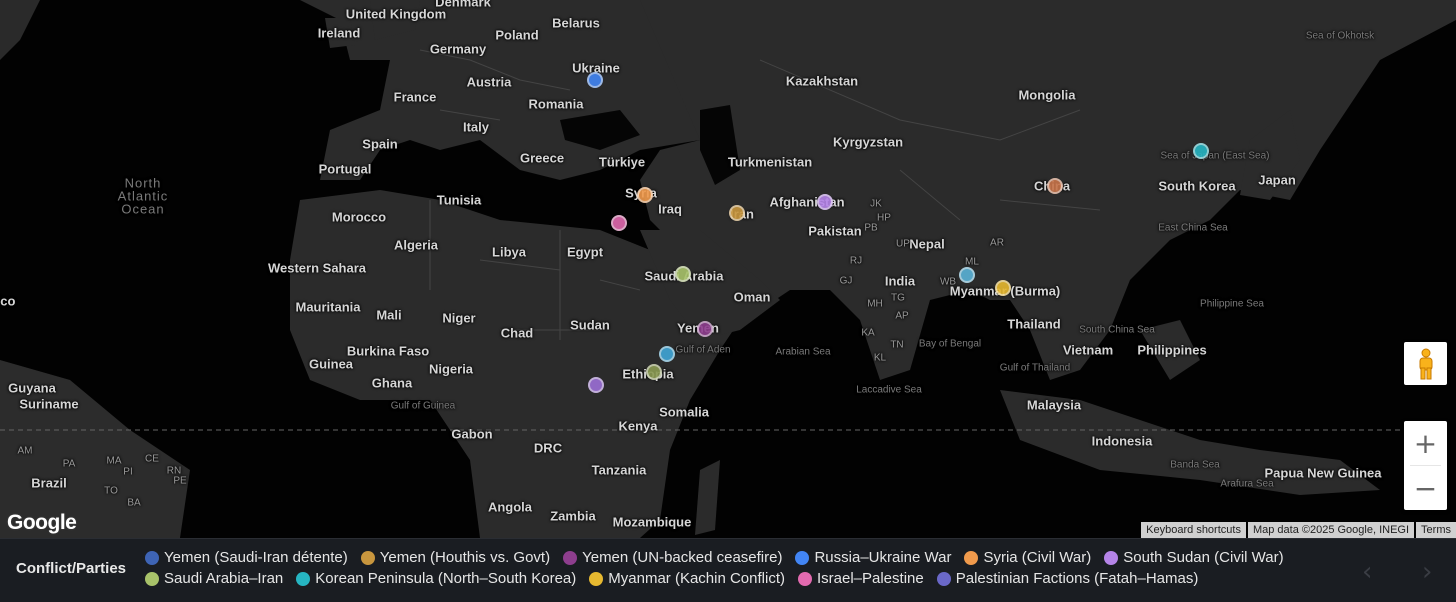  What do you see at coordinates (948, 282) in the screenshot?
I see `region-code-label: WB` at bounding box center [948, 282].